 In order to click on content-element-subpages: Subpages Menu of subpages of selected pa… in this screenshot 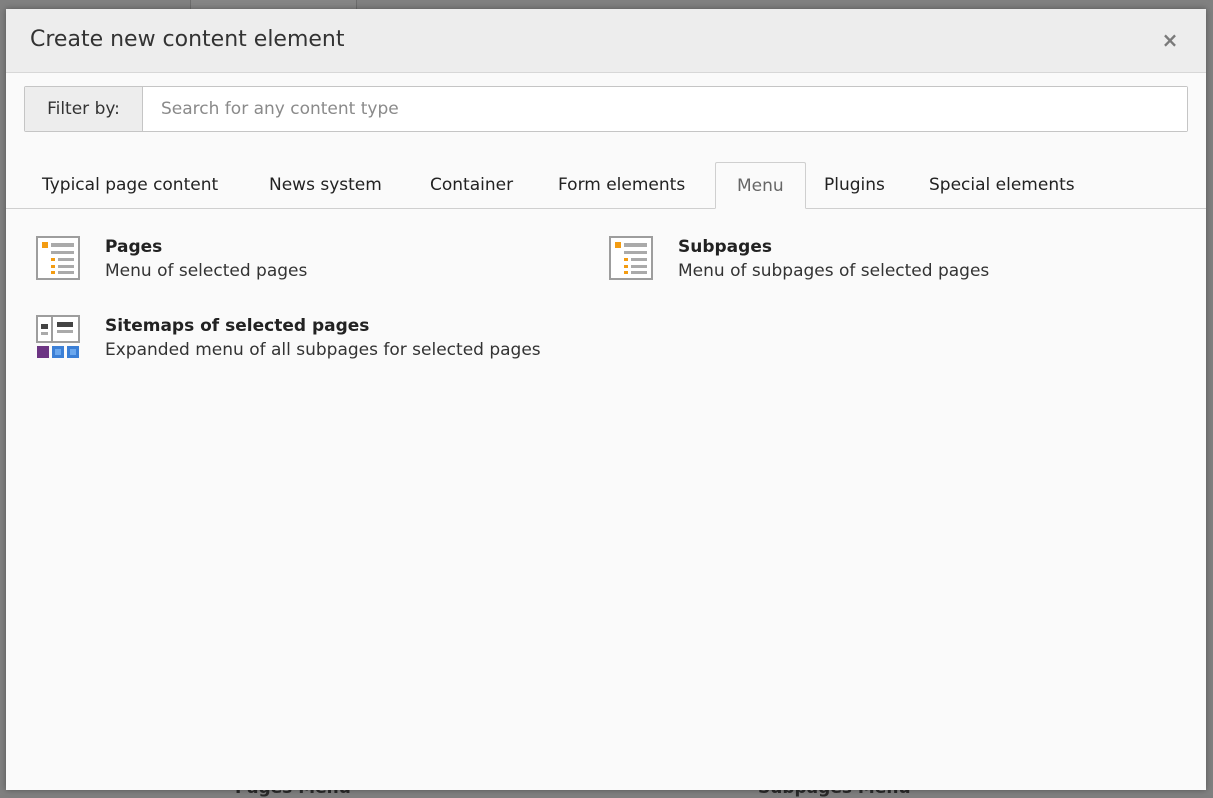, I will do `click(799, 260)`.